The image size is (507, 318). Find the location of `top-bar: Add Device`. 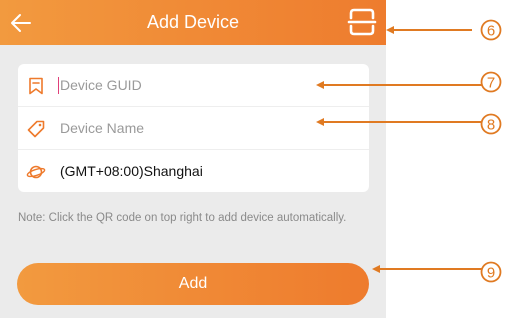

top-bar: Add Device is located at coordinates (193, 22).